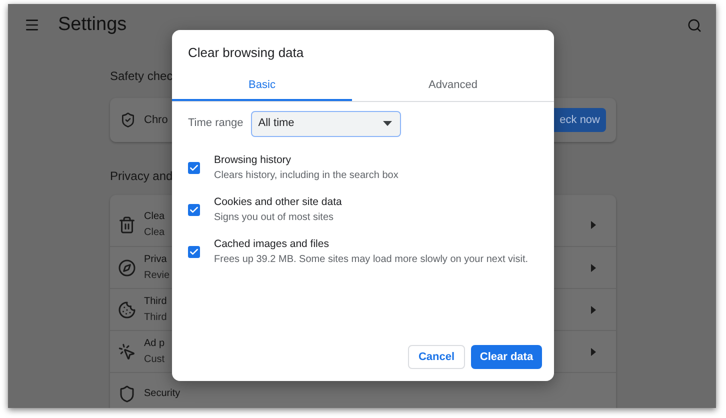  Describe the element at coordinates (253, 160) in the screenshot. I see `option-title: Browsing history` at that location.